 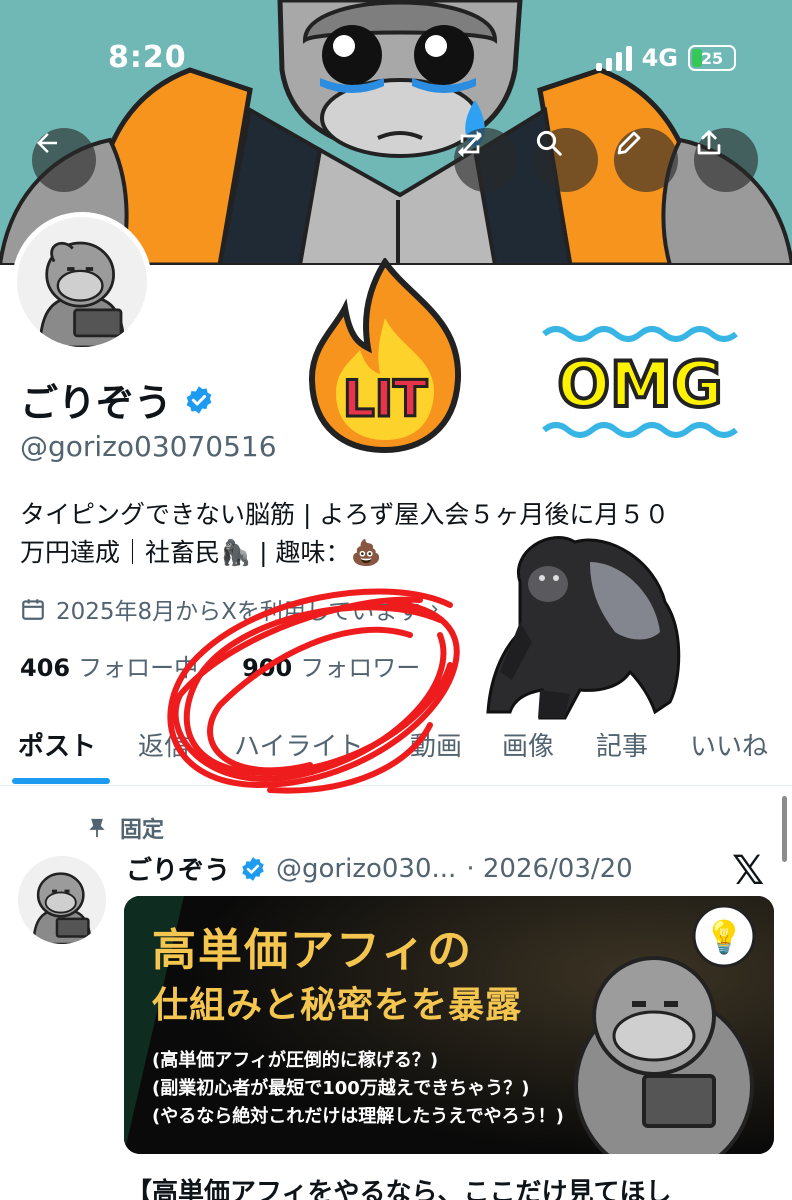 I want to click on pinned-label: 固定, so click(x=142, y=830).